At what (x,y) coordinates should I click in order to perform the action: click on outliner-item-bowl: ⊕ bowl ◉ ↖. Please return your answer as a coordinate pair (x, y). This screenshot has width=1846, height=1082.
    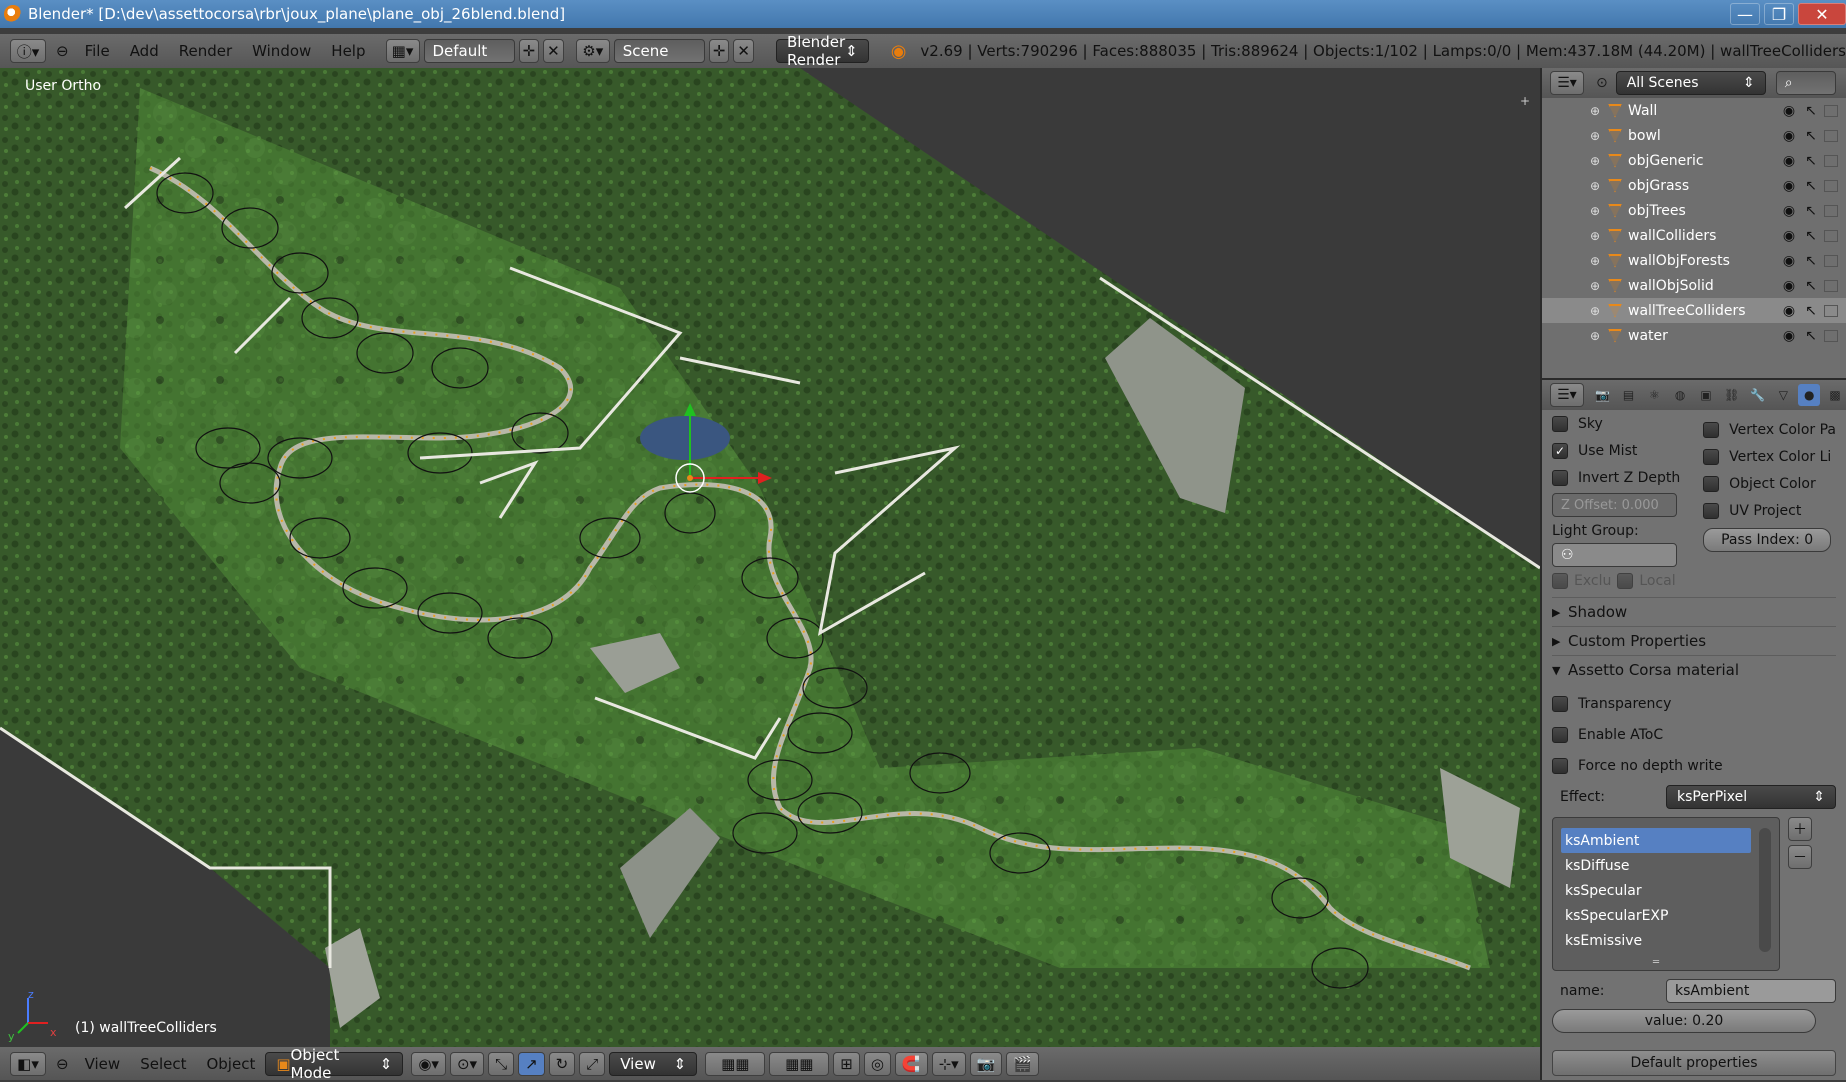
    Looking at the image, I should click on (1694, 135).